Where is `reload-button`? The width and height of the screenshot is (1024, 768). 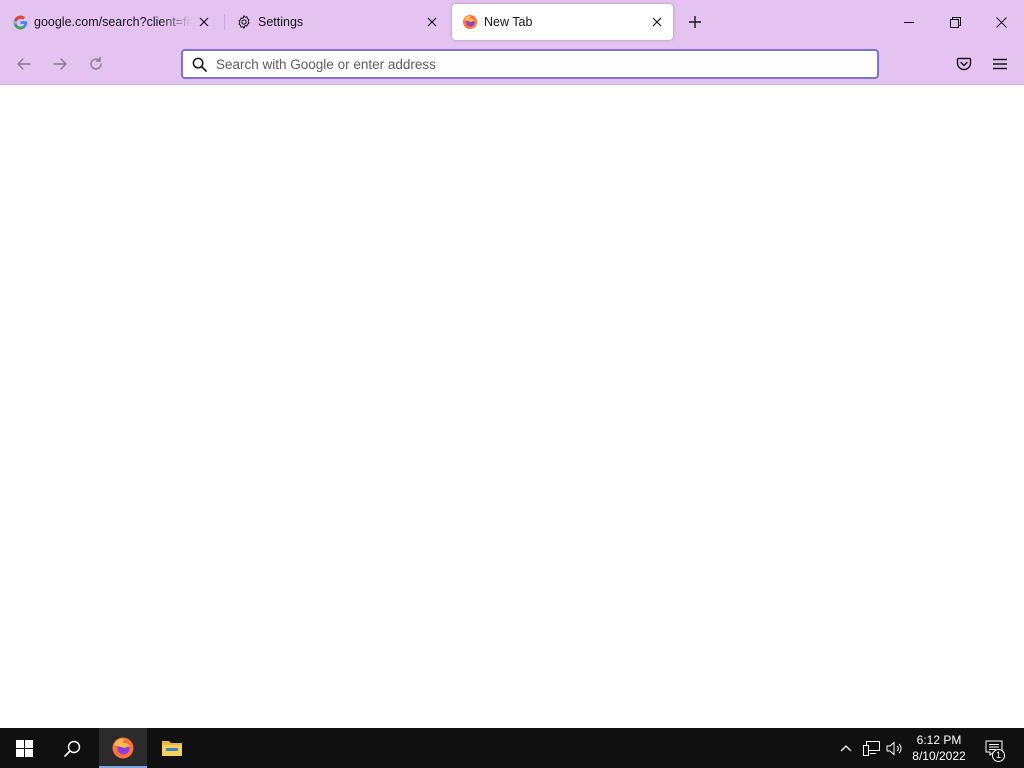 reload-button is located at coordinates (96, 64).